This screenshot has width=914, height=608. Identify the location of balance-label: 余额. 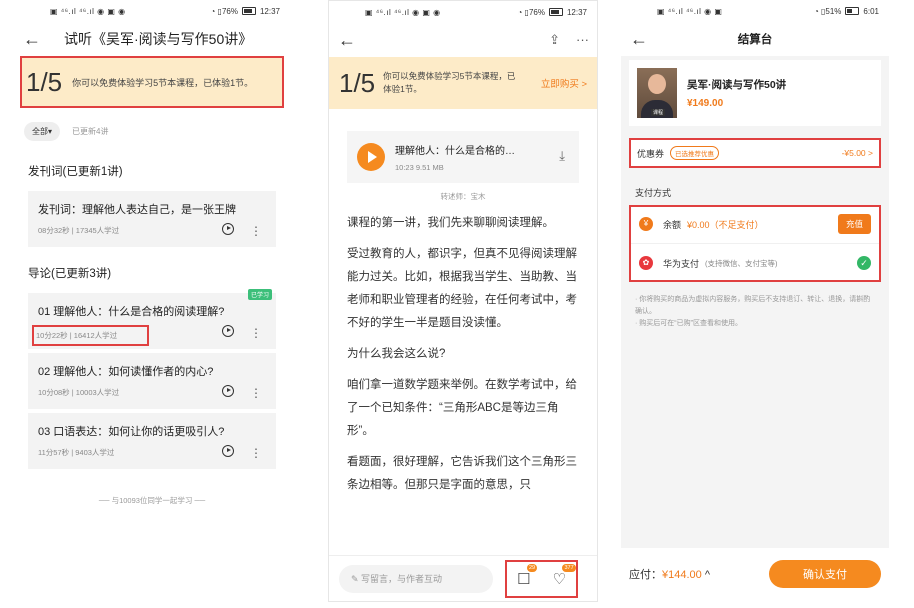
(672, 224).